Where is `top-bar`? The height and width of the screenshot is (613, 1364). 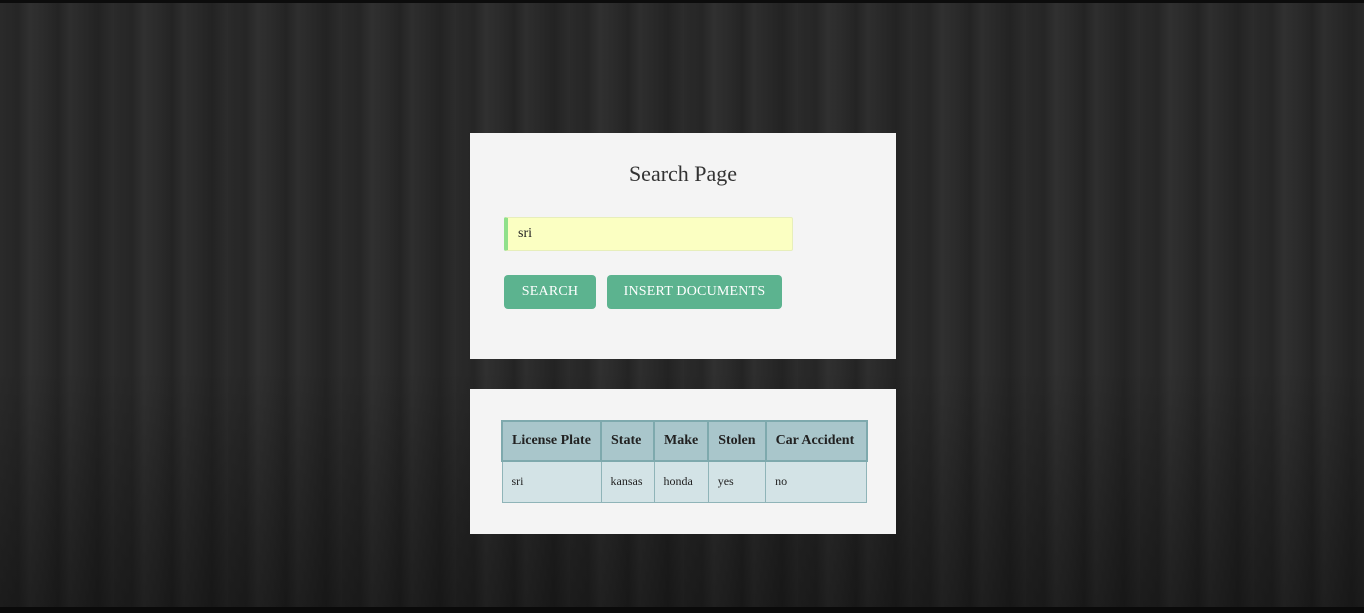
top-bar is located at coordinates (682, 1).